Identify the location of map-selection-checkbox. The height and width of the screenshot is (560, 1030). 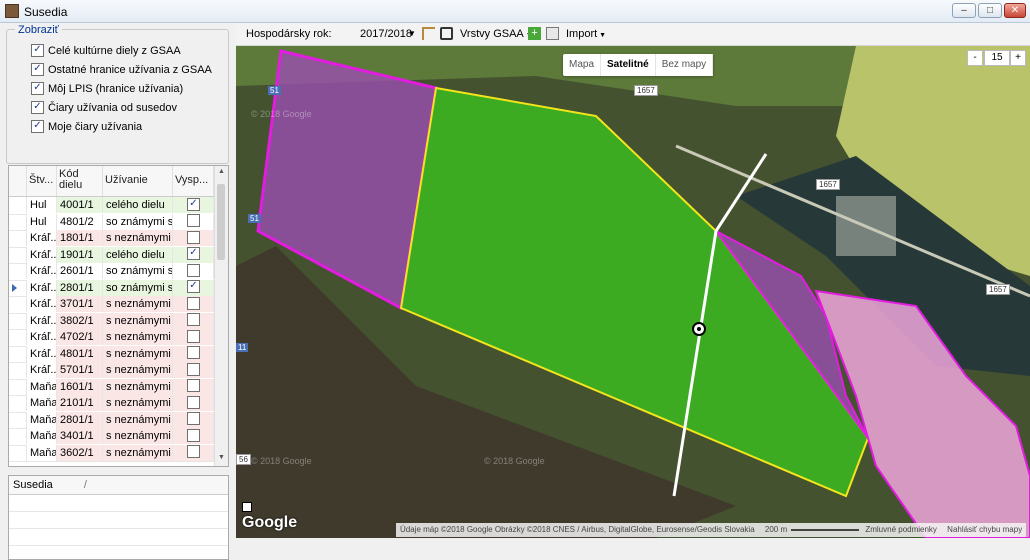
(247, 507).